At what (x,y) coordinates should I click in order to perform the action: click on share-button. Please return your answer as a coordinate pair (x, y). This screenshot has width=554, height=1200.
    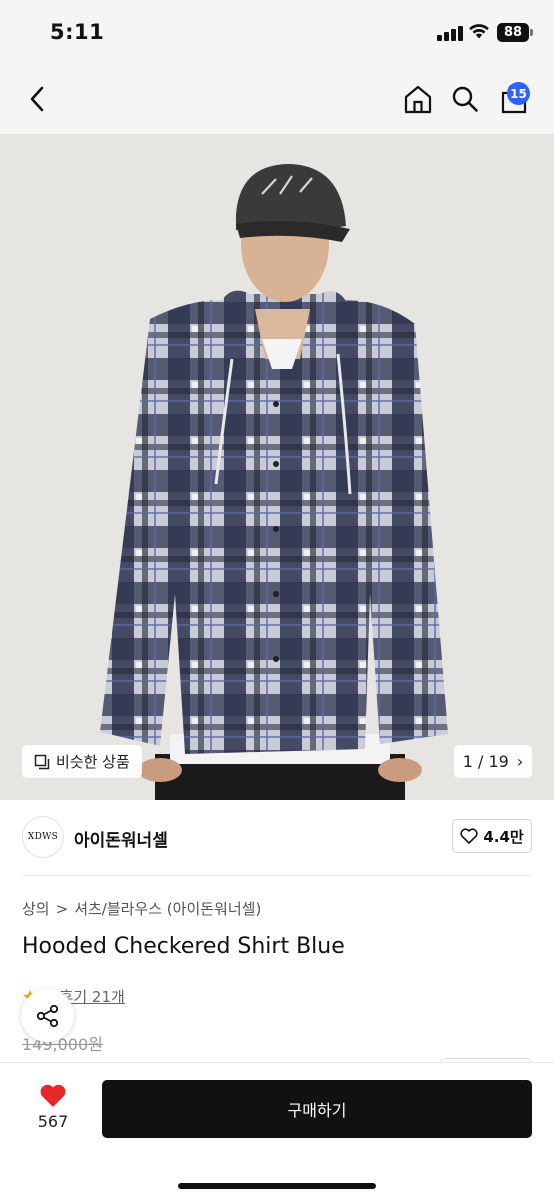
    Looking at the image, I should click on (47, 1015).